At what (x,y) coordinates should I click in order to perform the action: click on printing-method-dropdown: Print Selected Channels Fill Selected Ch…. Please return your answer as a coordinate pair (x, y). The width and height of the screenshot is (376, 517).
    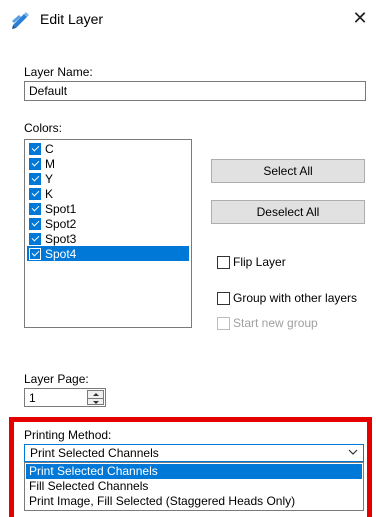
    Looking at the image, I should click on (194, 486).